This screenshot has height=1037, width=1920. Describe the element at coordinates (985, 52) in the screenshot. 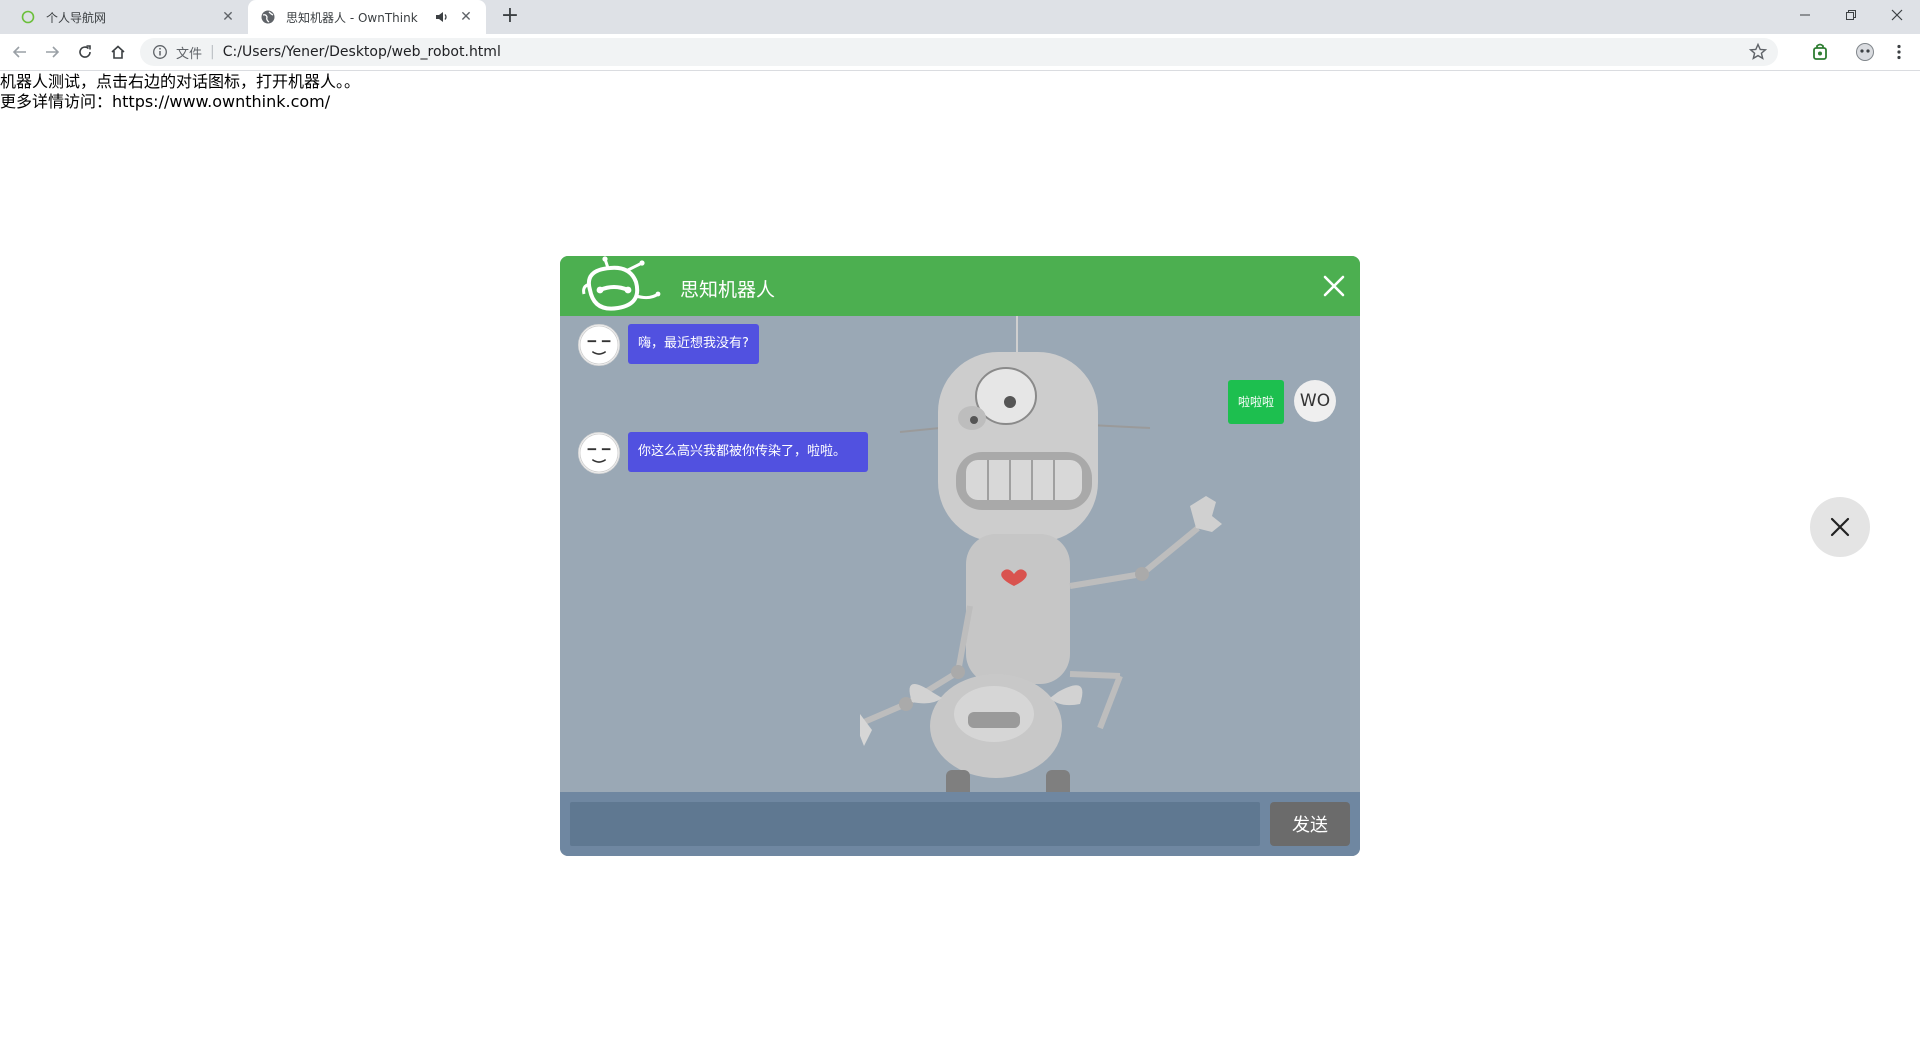

I see `url-text: C:/Users/Yener/Desktop/web_robot.html` at that location.